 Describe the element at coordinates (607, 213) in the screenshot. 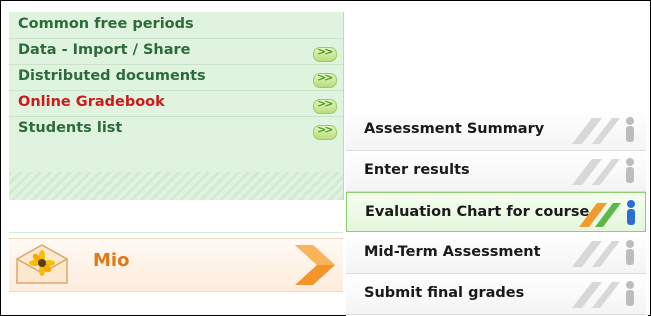

I see `colored-people-figures-icon` at that location.